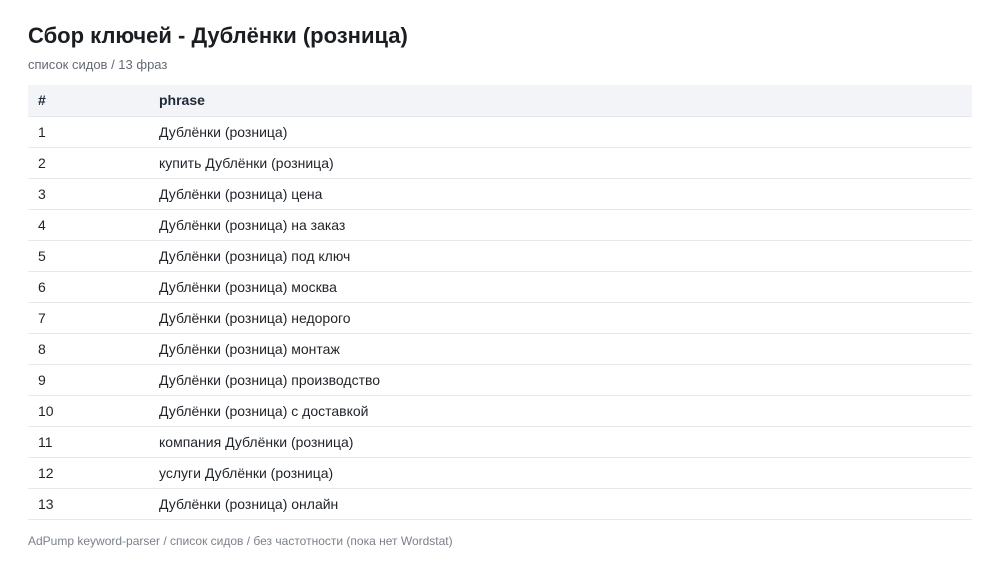 Image resolution: width=1000 pixels, height=565 pixels. I want to click on row-number: 12, so click(88, 473).